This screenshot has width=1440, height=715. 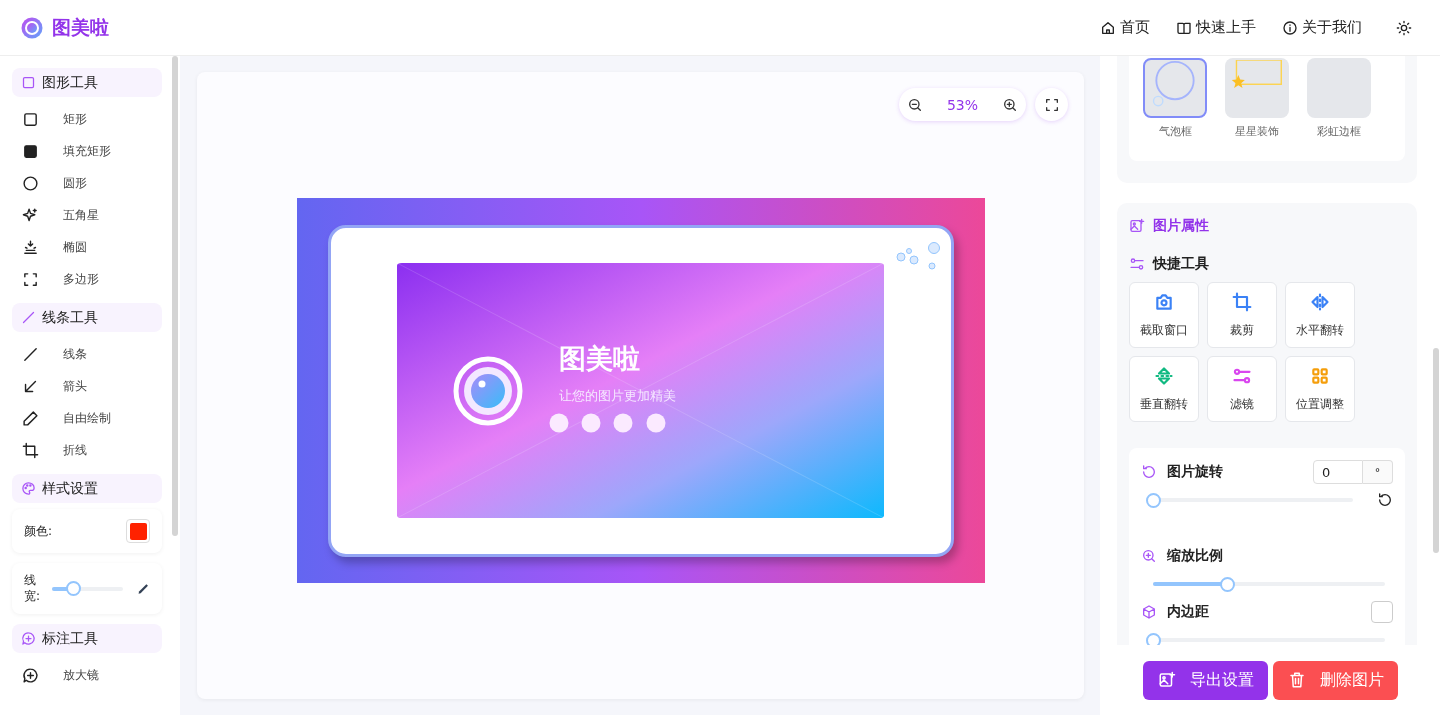 I want to click on quick-tool-button: 截取窗口, so click(x=1164, y=315).